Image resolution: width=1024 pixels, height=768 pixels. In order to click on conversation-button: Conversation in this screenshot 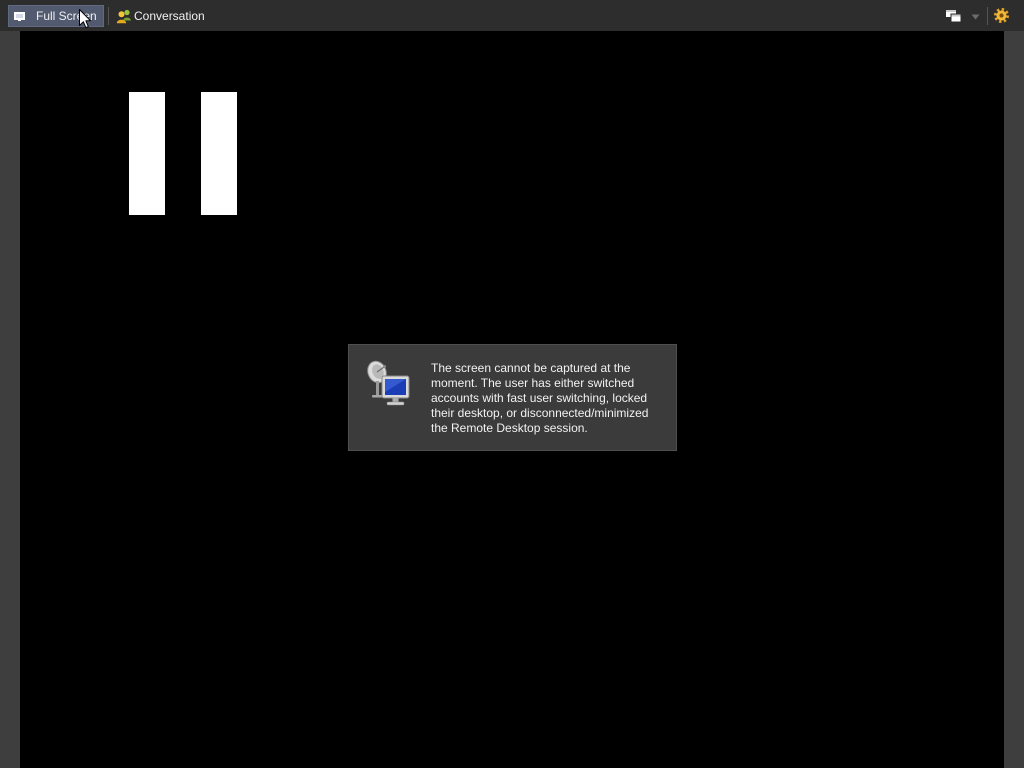, I will do `click(160, 16)`.